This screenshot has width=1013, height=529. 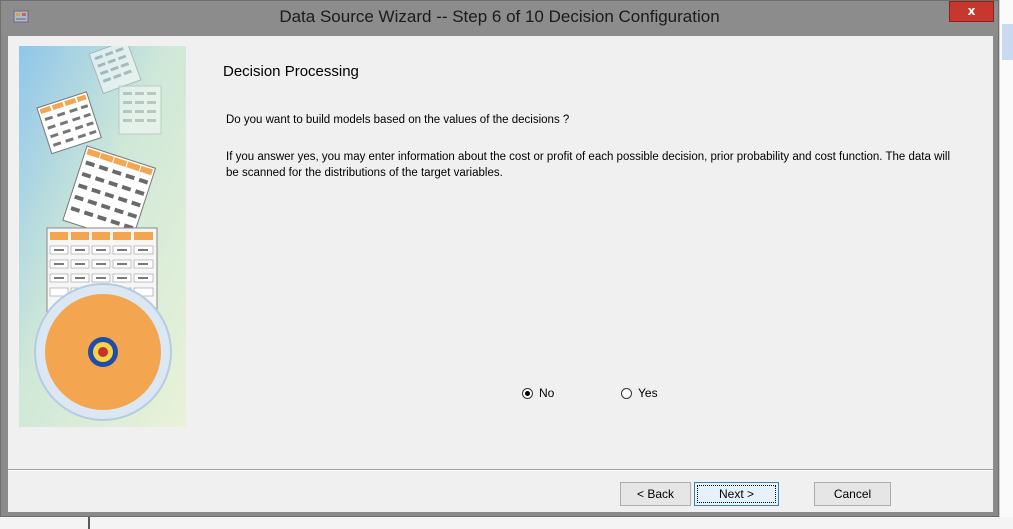 I want to click on cancel-button-label: Cancel, so click(x=852, y=494).